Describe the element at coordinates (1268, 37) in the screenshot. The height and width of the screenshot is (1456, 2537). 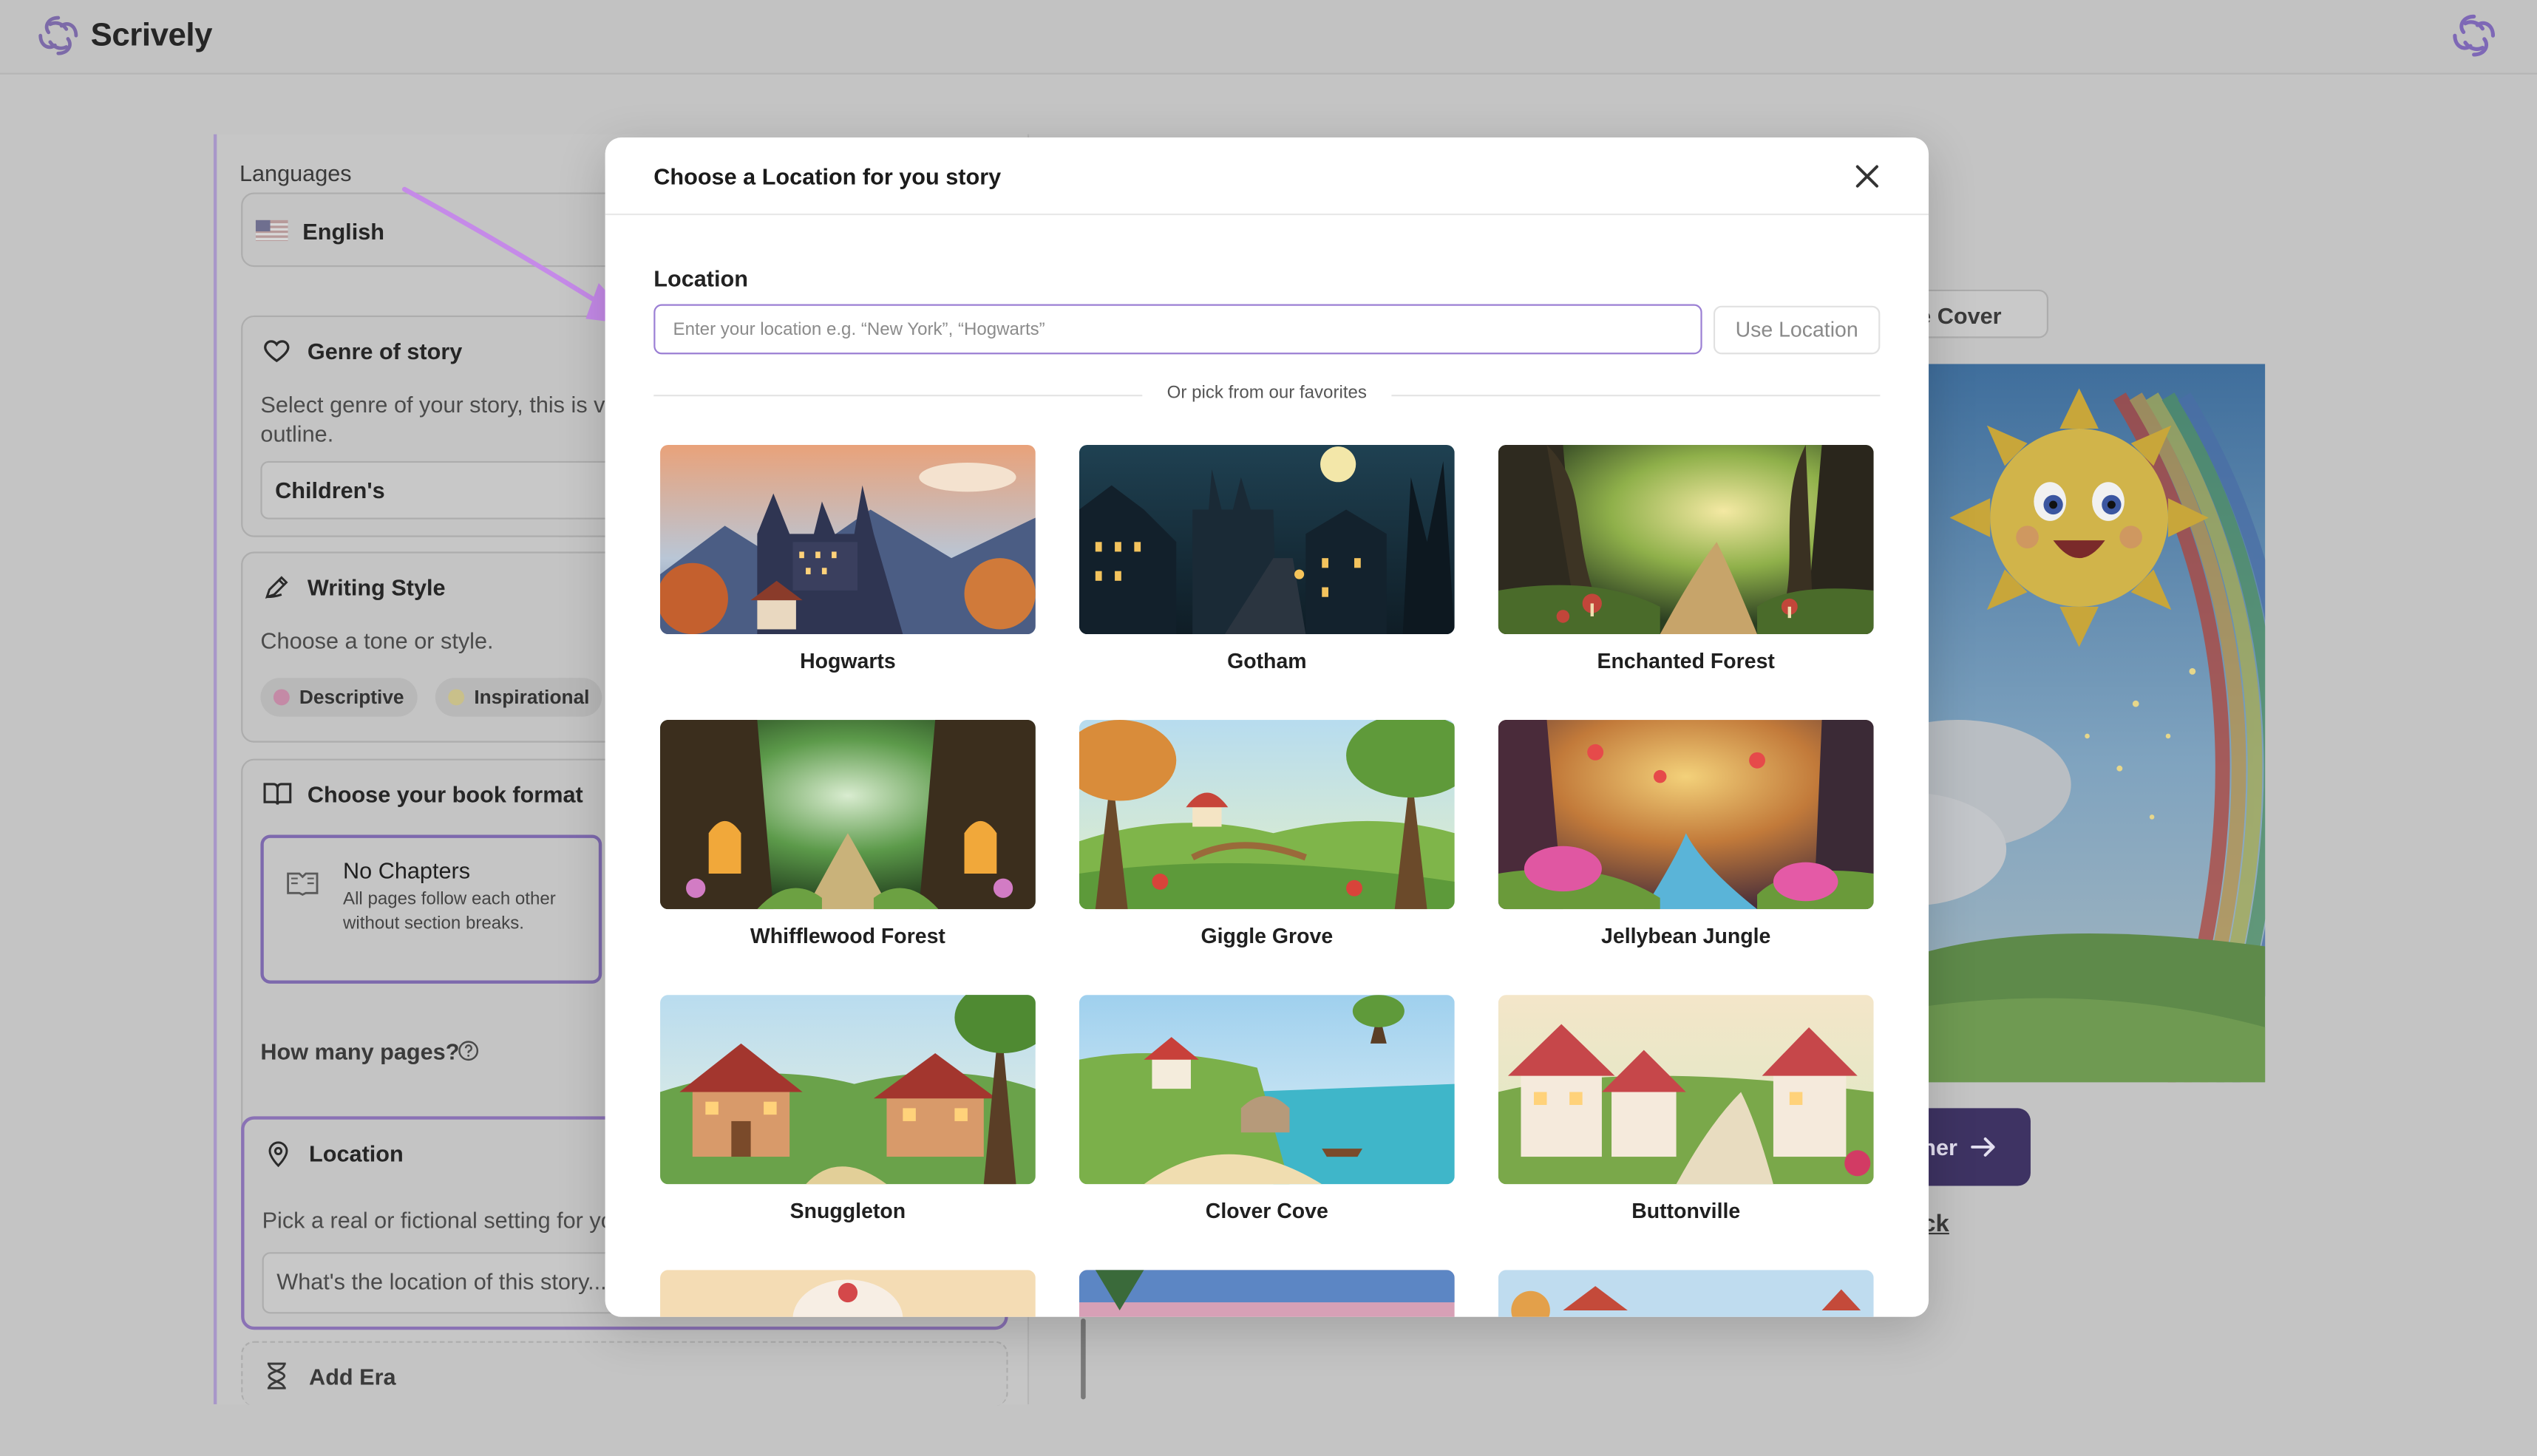
I see `top-bar: Scrively` at that location.